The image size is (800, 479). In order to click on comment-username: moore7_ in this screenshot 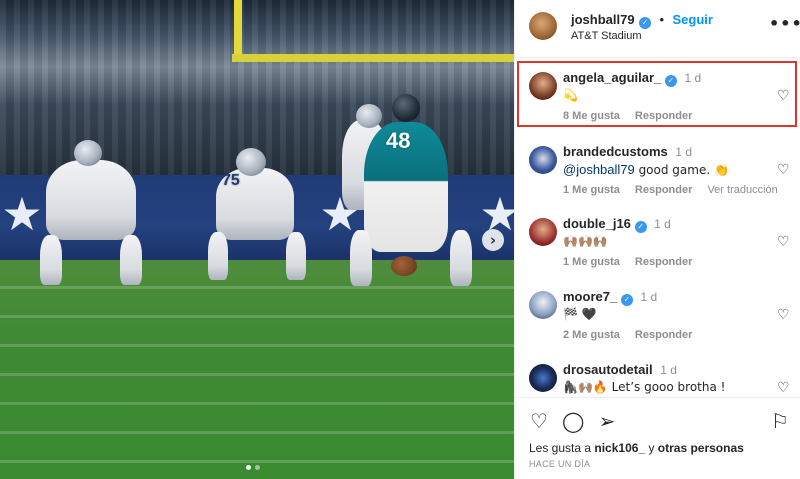, I will do `click(590, 296)`.